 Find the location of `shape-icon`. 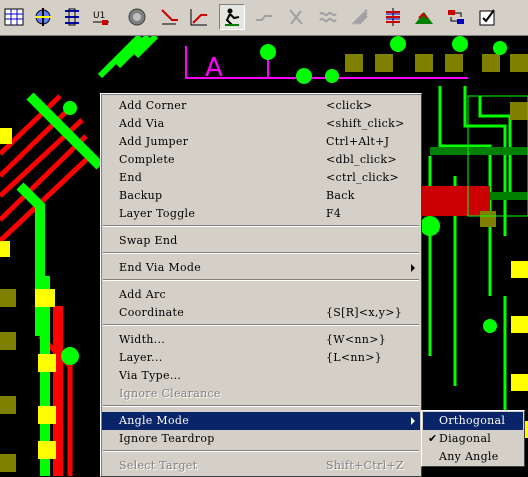

shape-icon is located at coordinates (264, 17).